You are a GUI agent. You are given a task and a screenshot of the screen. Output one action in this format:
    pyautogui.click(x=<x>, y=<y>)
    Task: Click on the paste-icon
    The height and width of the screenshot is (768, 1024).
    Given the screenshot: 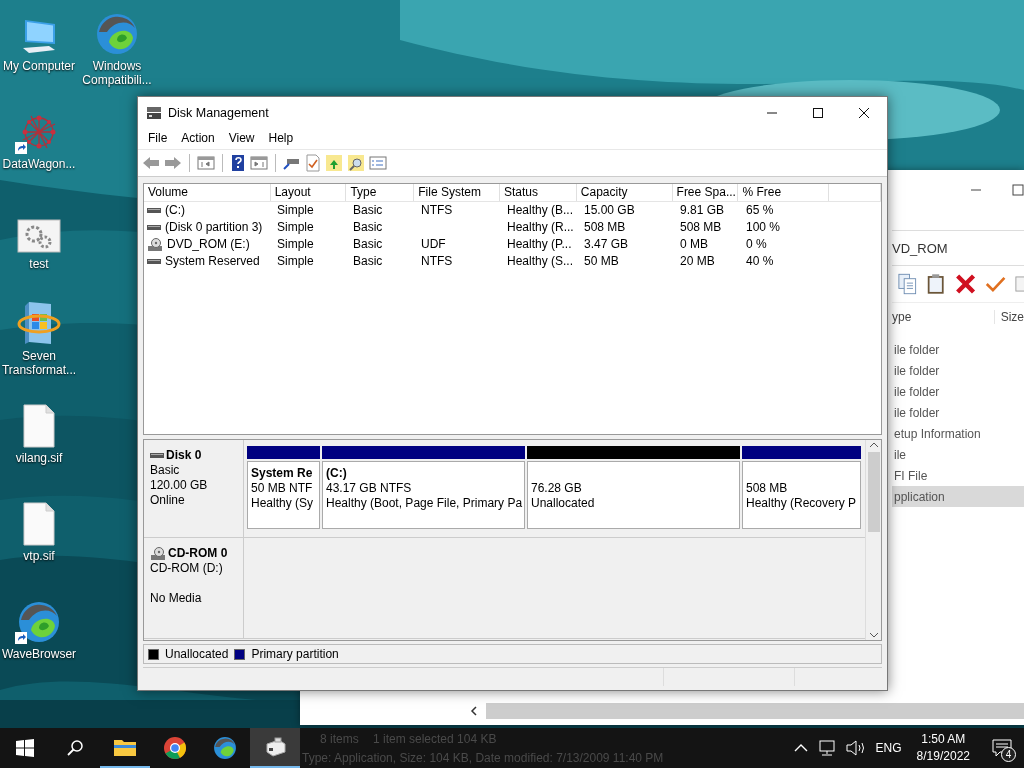 What is the action you would take?
    pyautogui.click(x=936, y=284)
    